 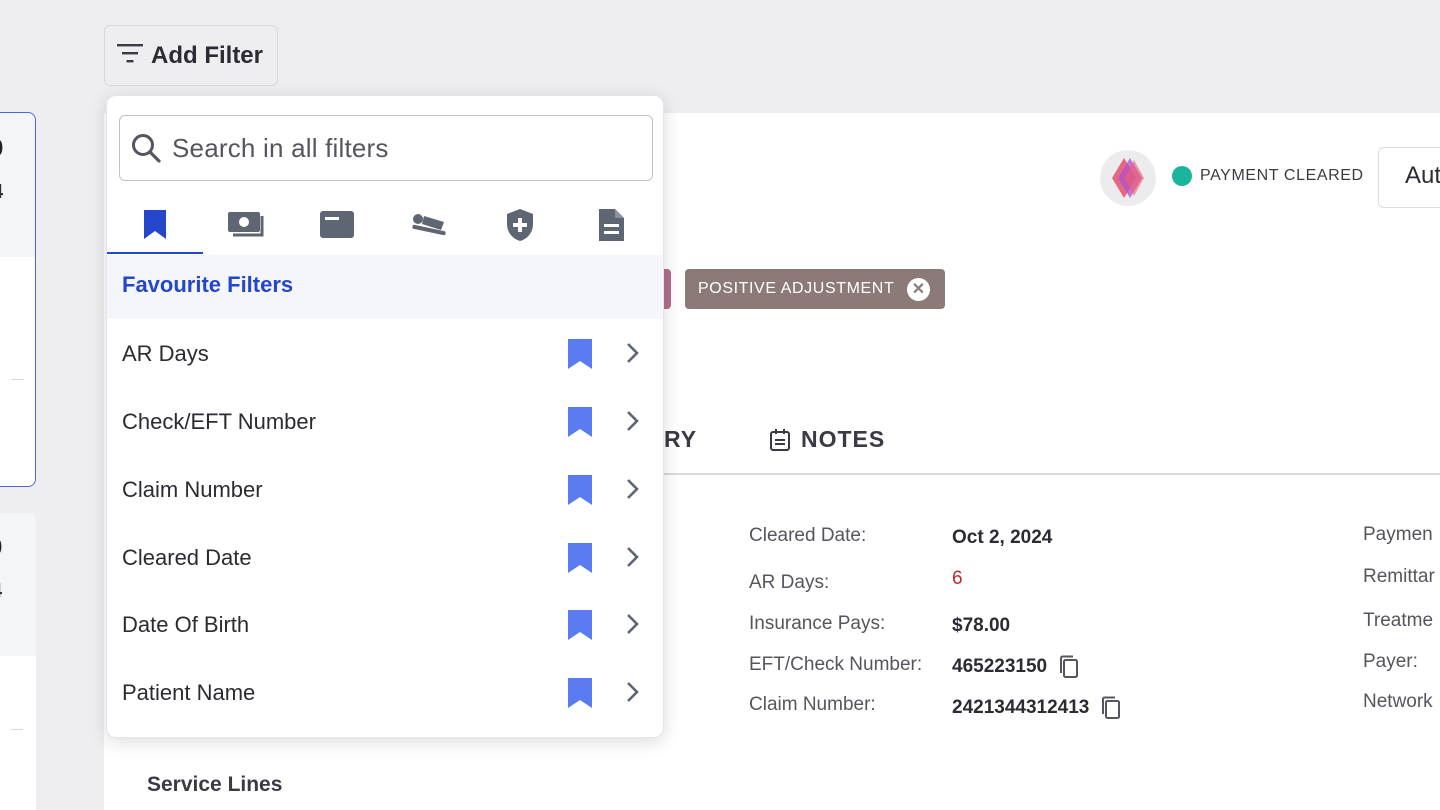 What do you see at coordinates (796, 288) in the screenshot?
I see `chip-label: POSITIVE ADJUSTMENT` at bounding box center [796, 288].